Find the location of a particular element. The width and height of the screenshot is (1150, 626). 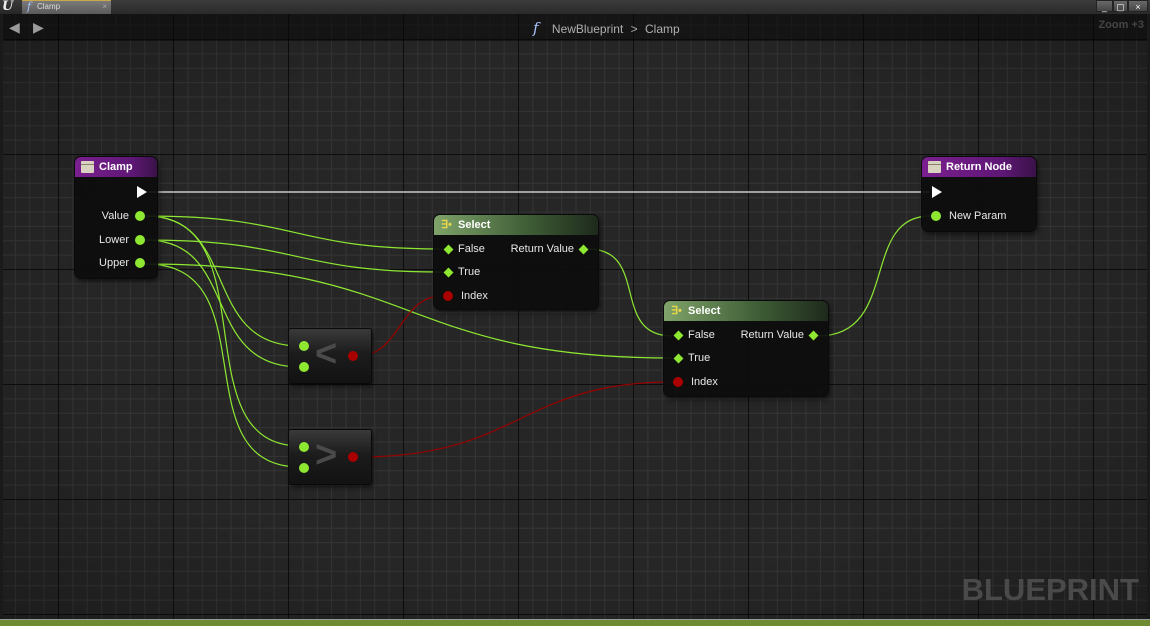

wire-value-less-a is located at coordinates (223, 281).